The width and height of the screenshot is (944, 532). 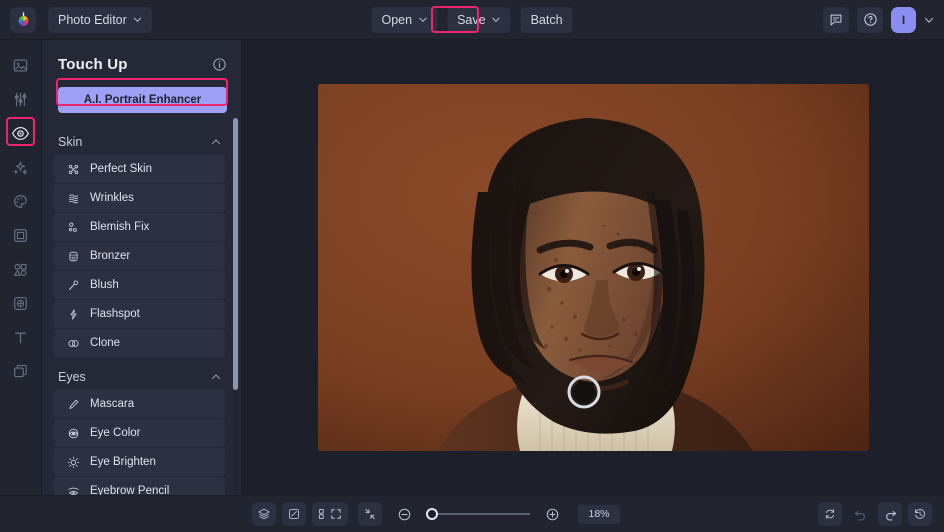 I want to click on tool-label: Eye Brighten, so click(x=123, y=462).